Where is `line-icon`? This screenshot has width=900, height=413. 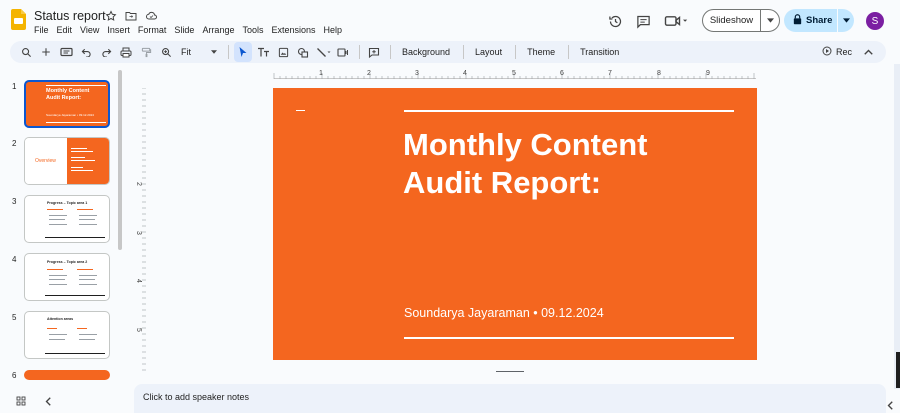 line-icon is located at coordinates (323, 52).